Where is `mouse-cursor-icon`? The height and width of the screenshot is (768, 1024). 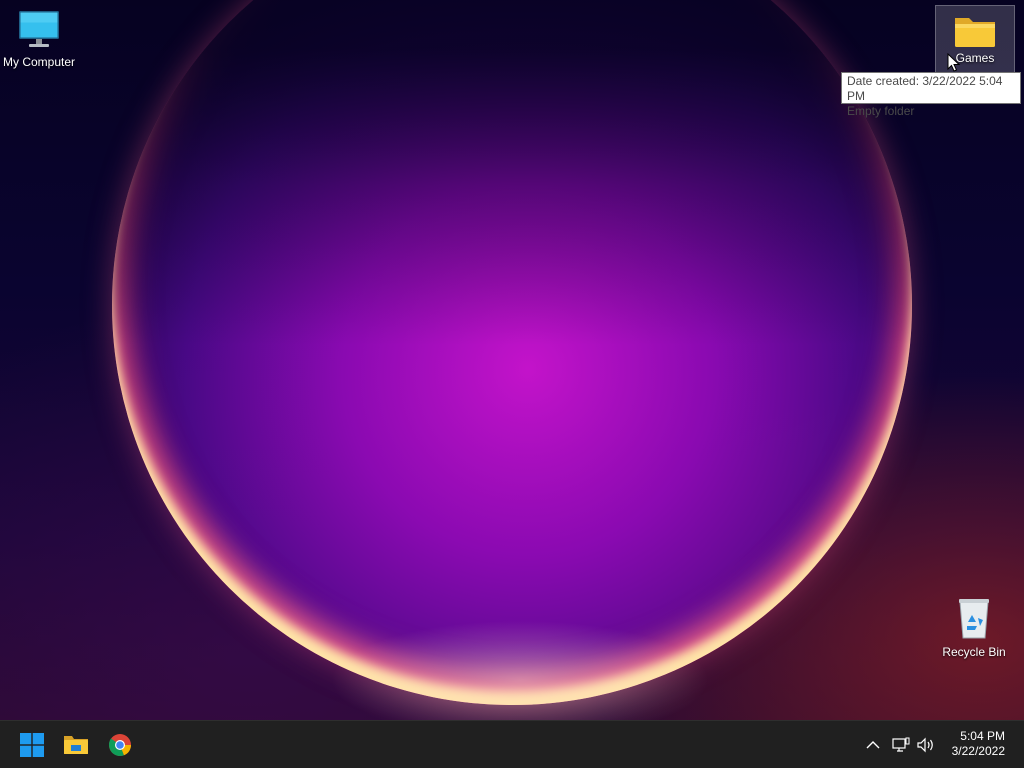
mouse-cursor-icon is located at coordinates (954, 62).